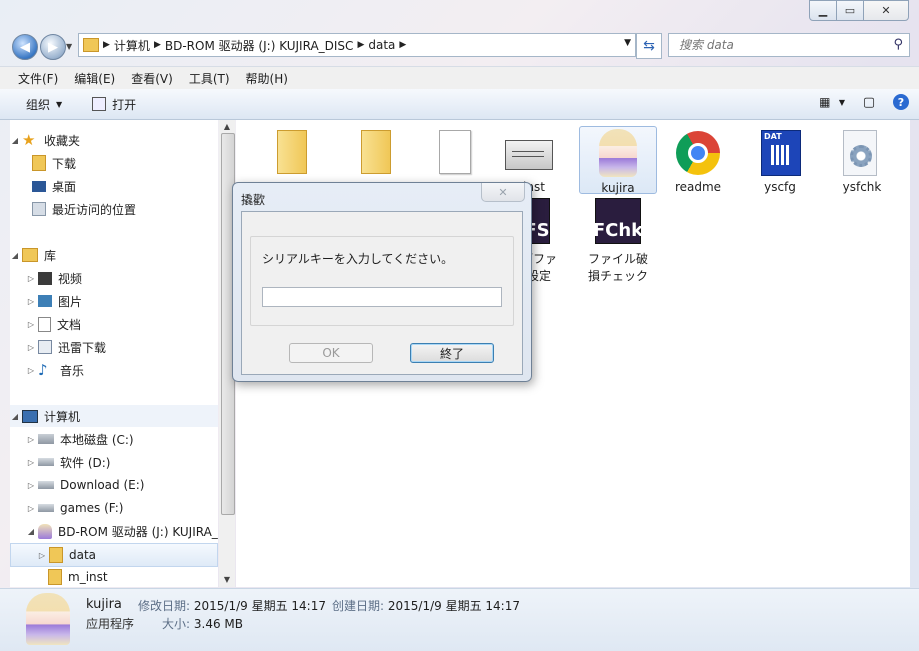 The height and width of the screenshot is (651, 919). I want to click on back-button: ◀, so click(25, 47).